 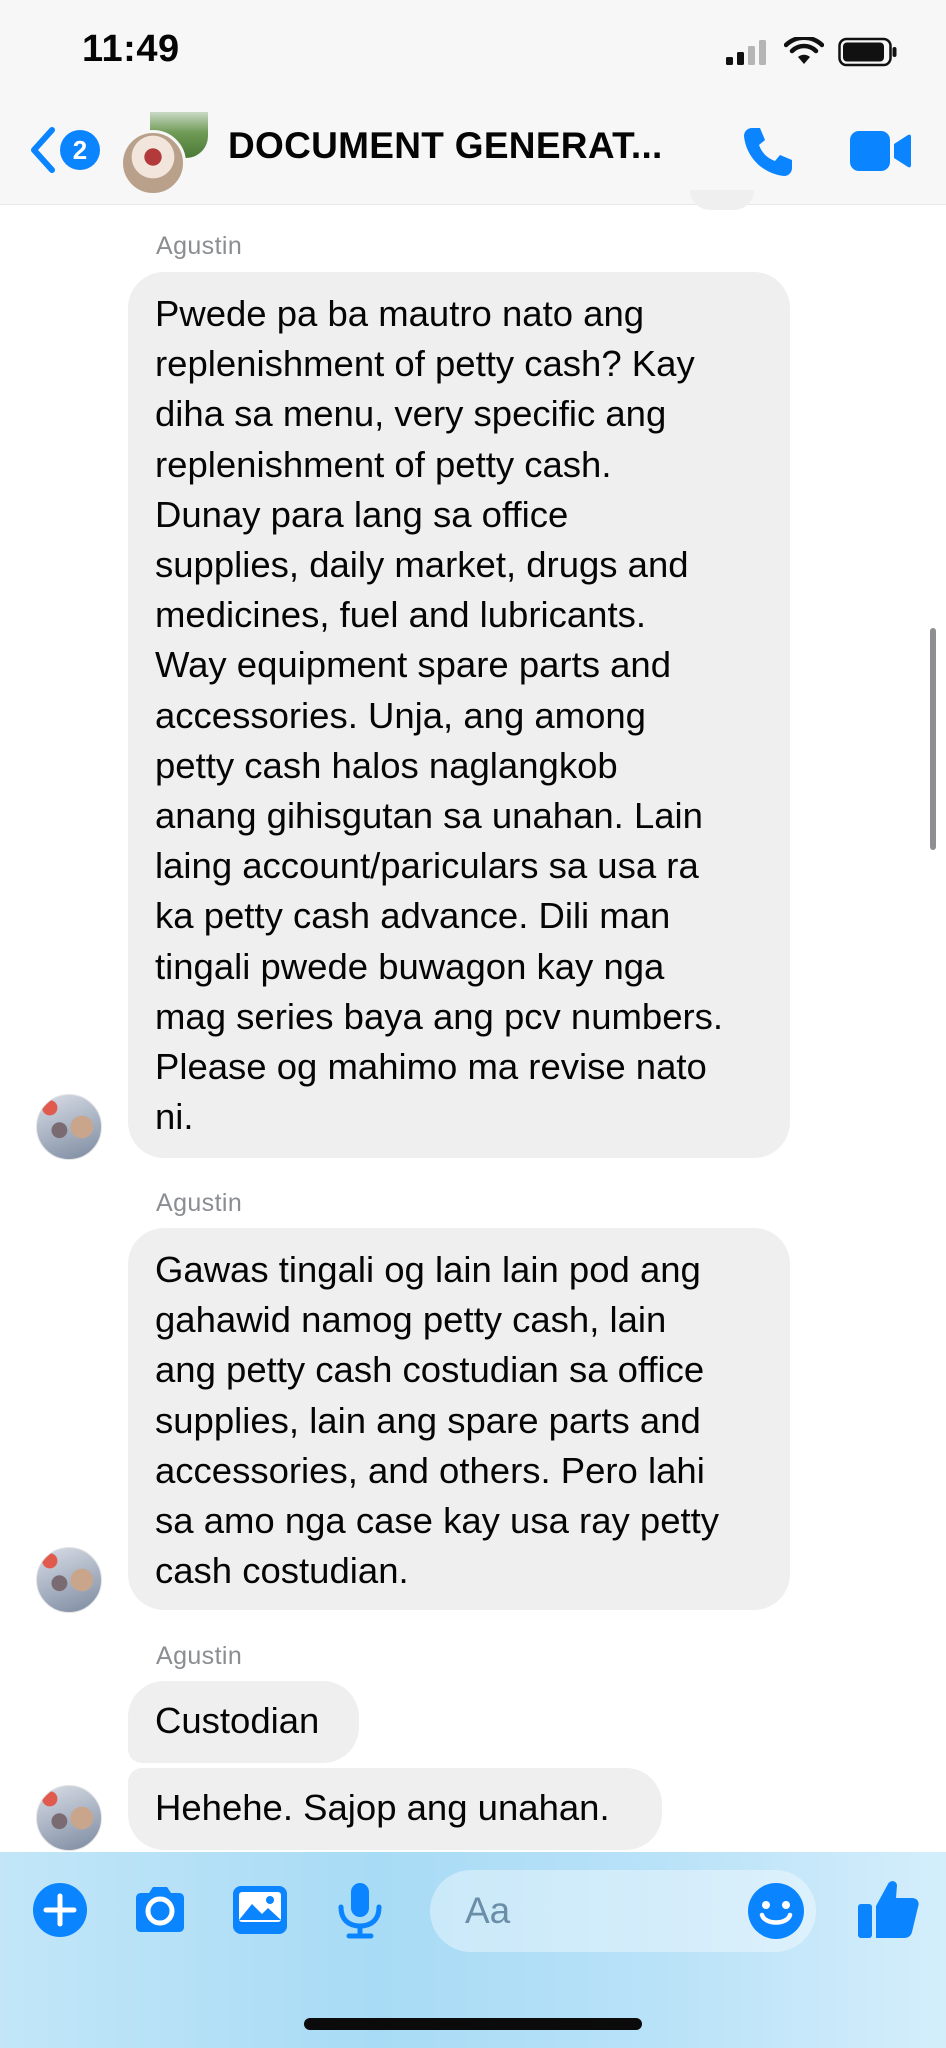 I want to click on plus-icon, so click(x=60, y=1910).